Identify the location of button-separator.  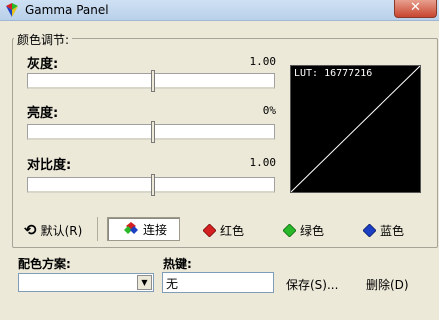
(97, 229).